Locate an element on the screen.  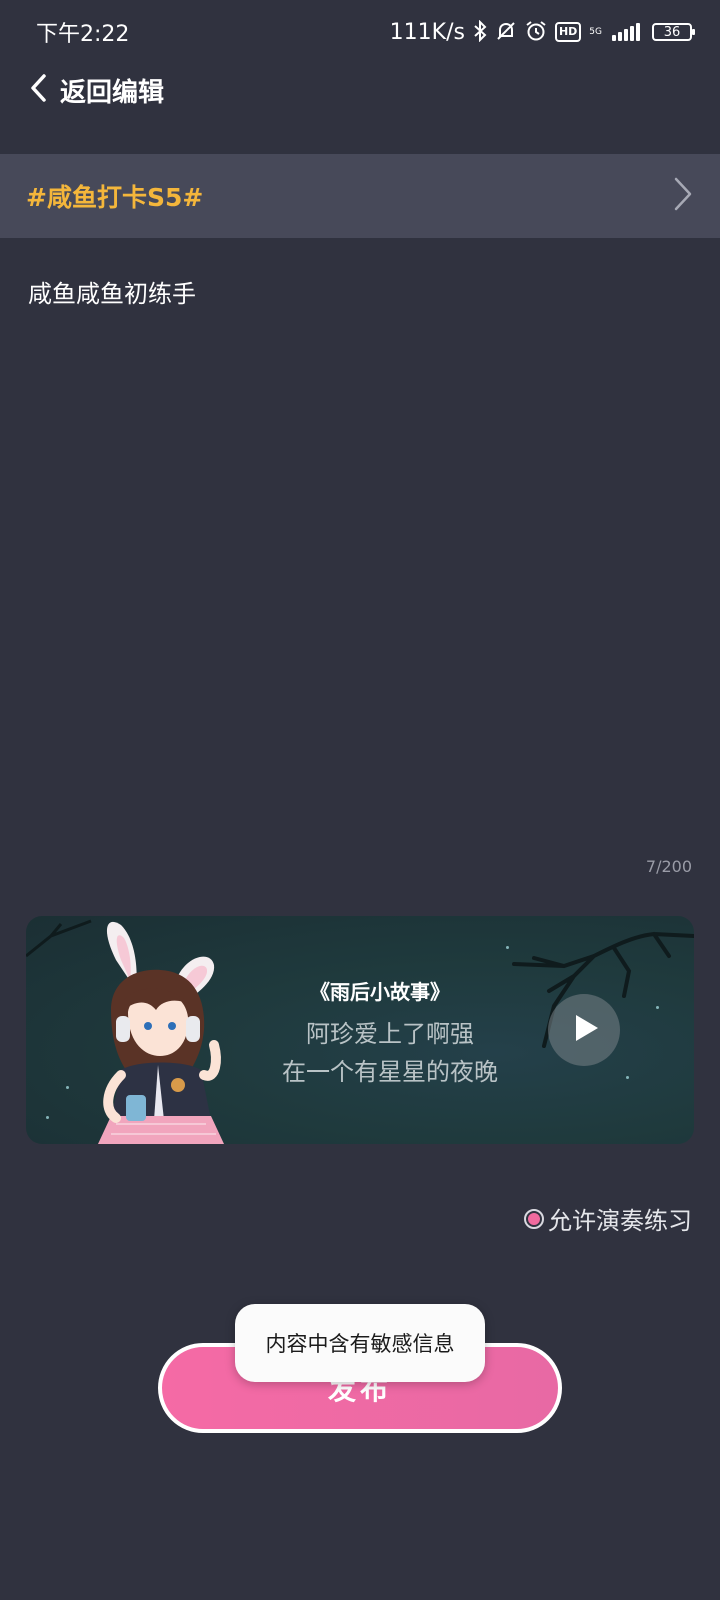
battery-level: 36 is located at coordinates (672, 32).